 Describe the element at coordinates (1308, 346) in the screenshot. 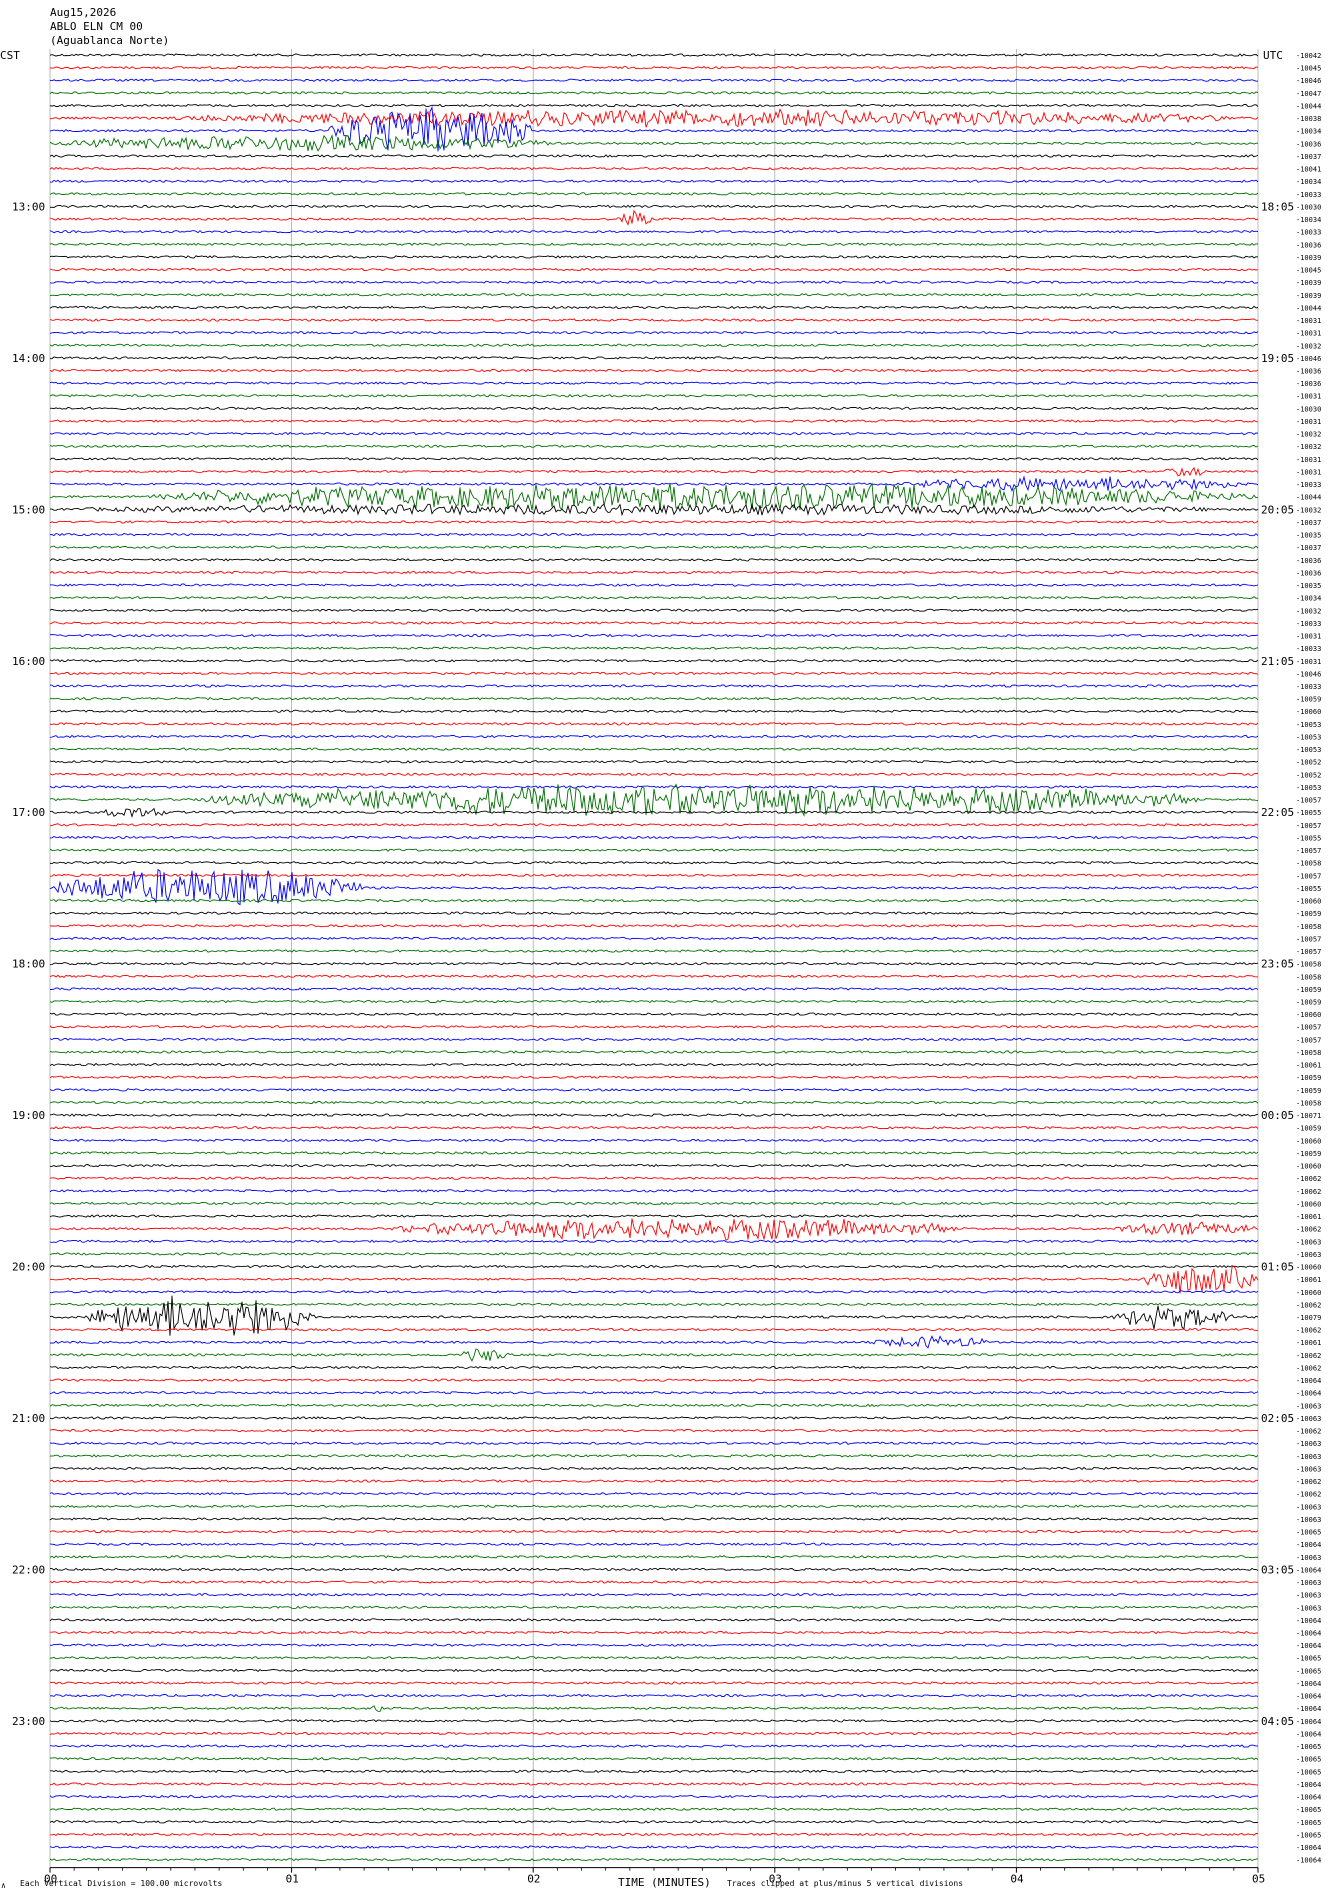

I see `offset-label: -10032` at that location.